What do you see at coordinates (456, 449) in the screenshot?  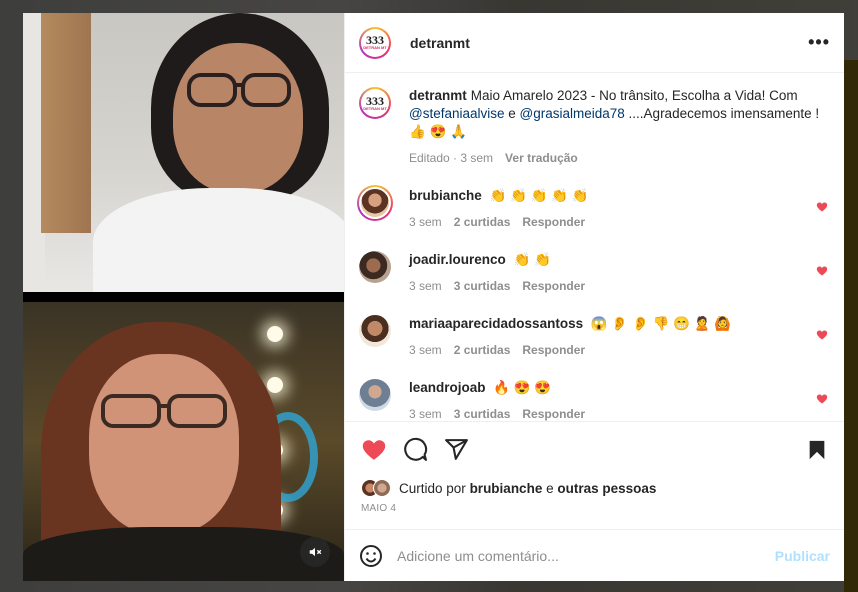 I see `share-icon` at bounding box center [456, 449].